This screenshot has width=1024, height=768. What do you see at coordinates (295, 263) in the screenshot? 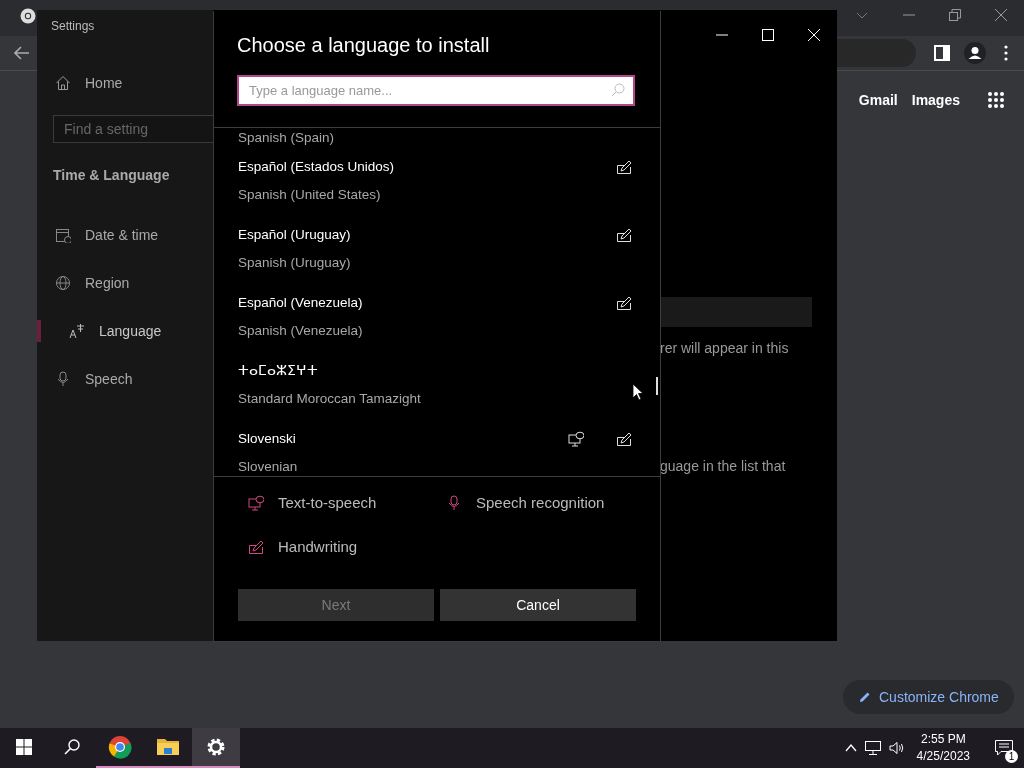
I see `language-english-name: Spanish (Uruguay)` at bounding box center [295, 263].